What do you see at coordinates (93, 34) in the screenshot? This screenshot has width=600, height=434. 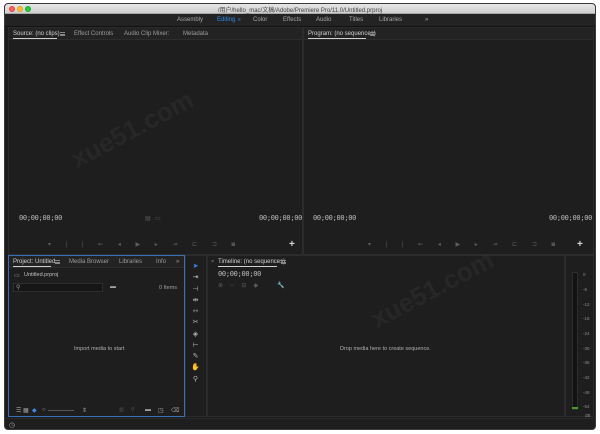 I see `tab-effect-controls: Effect Controls` at bounding box center [93, 34].